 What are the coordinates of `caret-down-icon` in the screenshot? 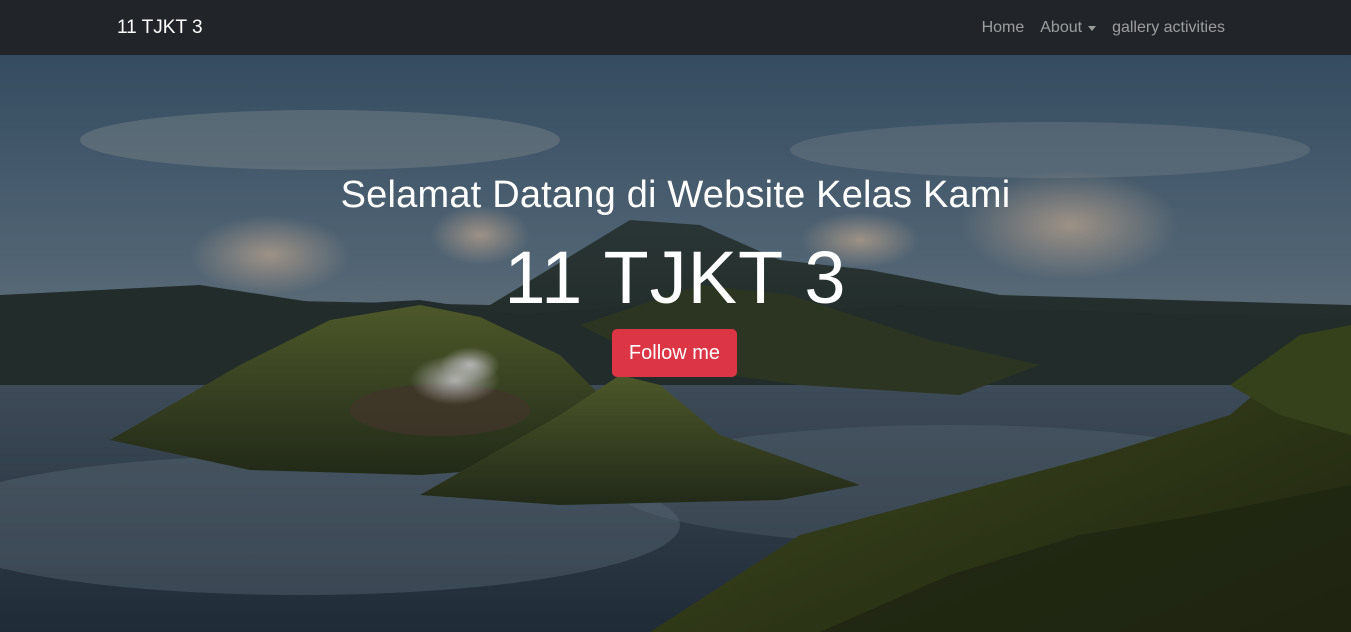 It's located at (1092, 28).